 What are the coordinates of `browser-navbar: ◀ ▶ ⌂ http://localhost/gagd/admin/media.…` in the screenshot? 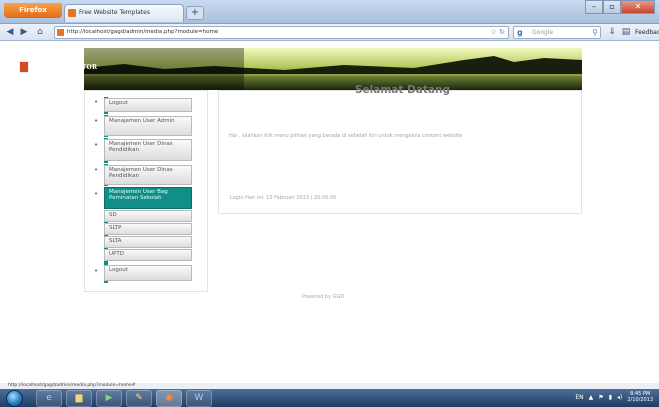 It's located at (329, 32).